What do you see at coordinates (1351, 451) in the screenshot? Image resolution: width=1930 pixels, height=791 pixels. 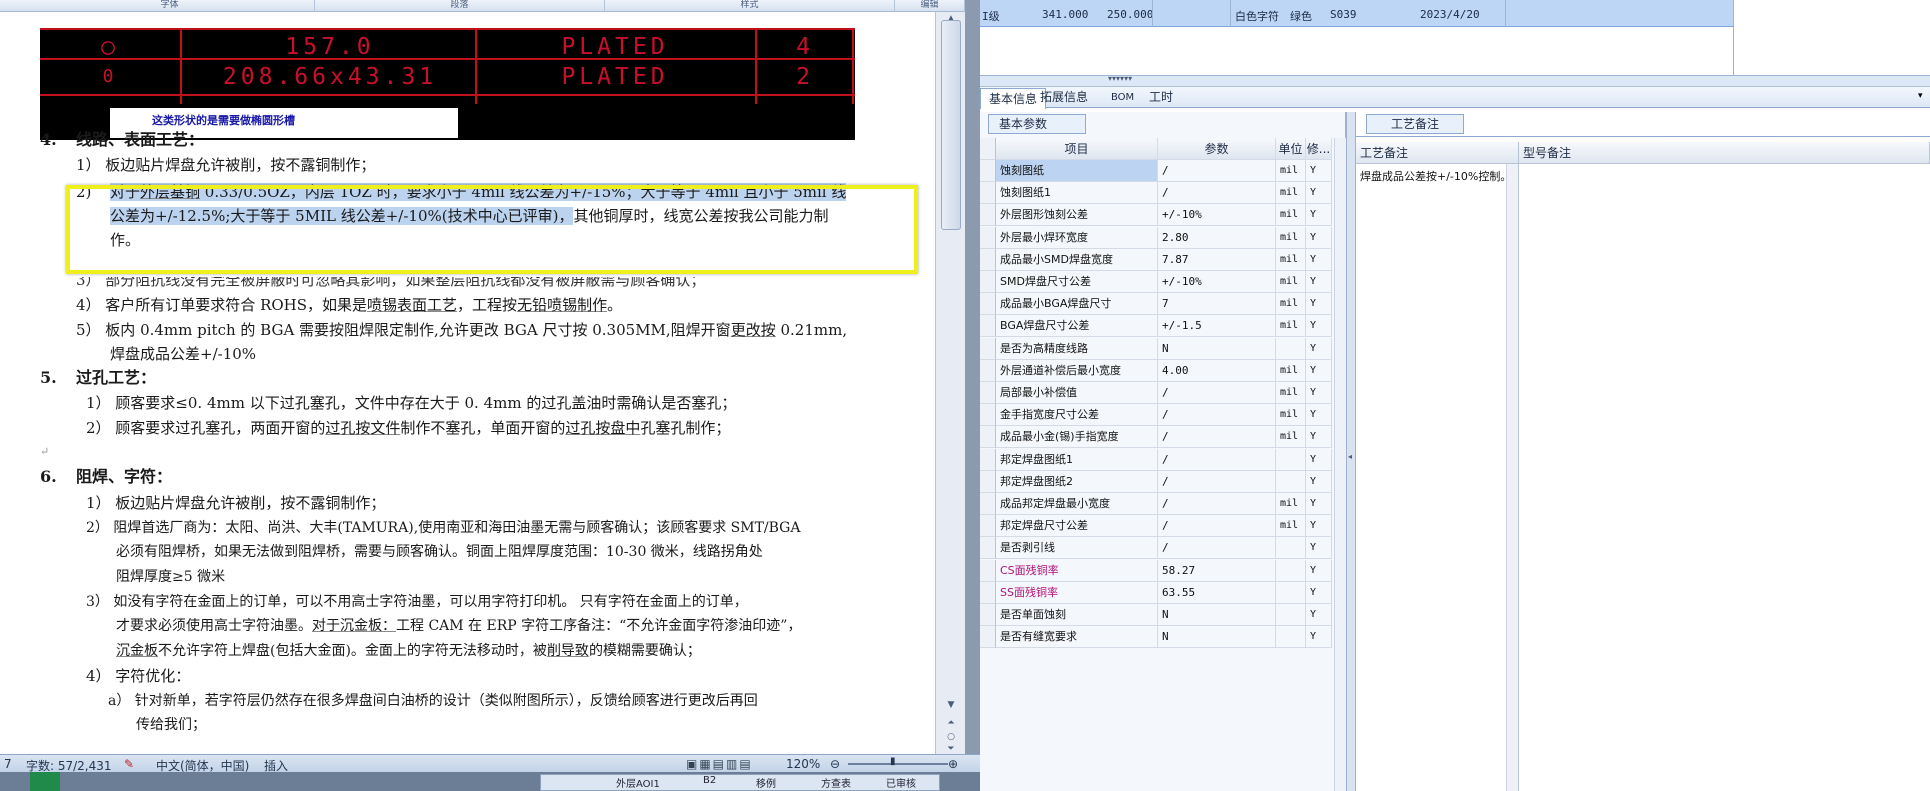 I see `pane-splitter: ◂` at bounding box center [1351, 451].